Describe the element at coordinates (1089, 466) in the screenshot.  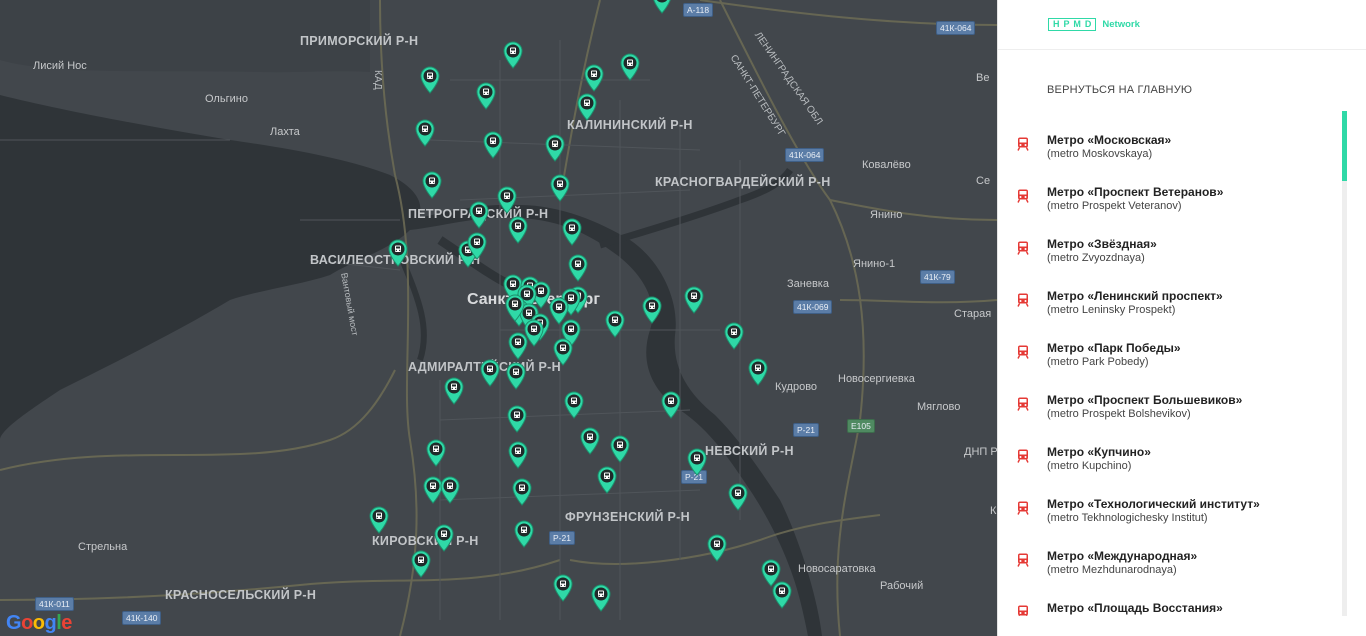
I see `station-name-latin: (metro Kupchino)` at that location.